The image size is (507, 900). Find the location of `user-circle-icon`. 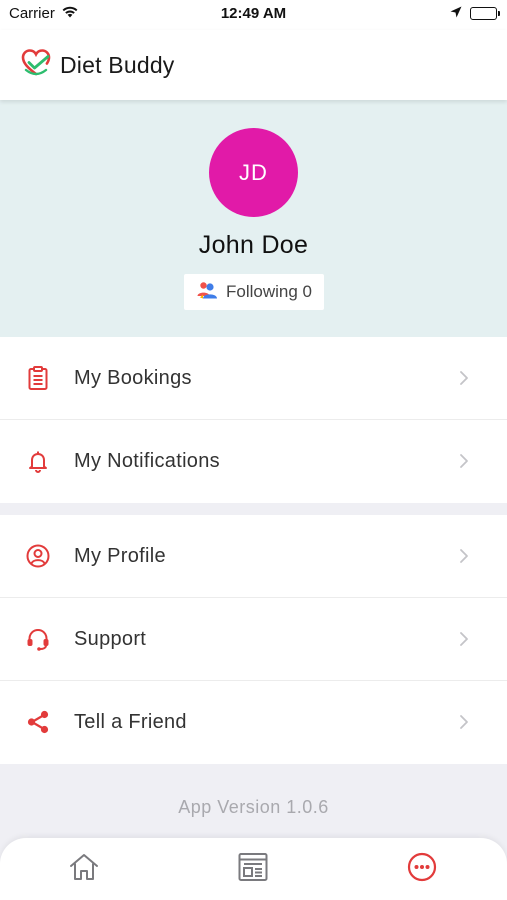

user-circle-icon is located at coordinates (38, 556).